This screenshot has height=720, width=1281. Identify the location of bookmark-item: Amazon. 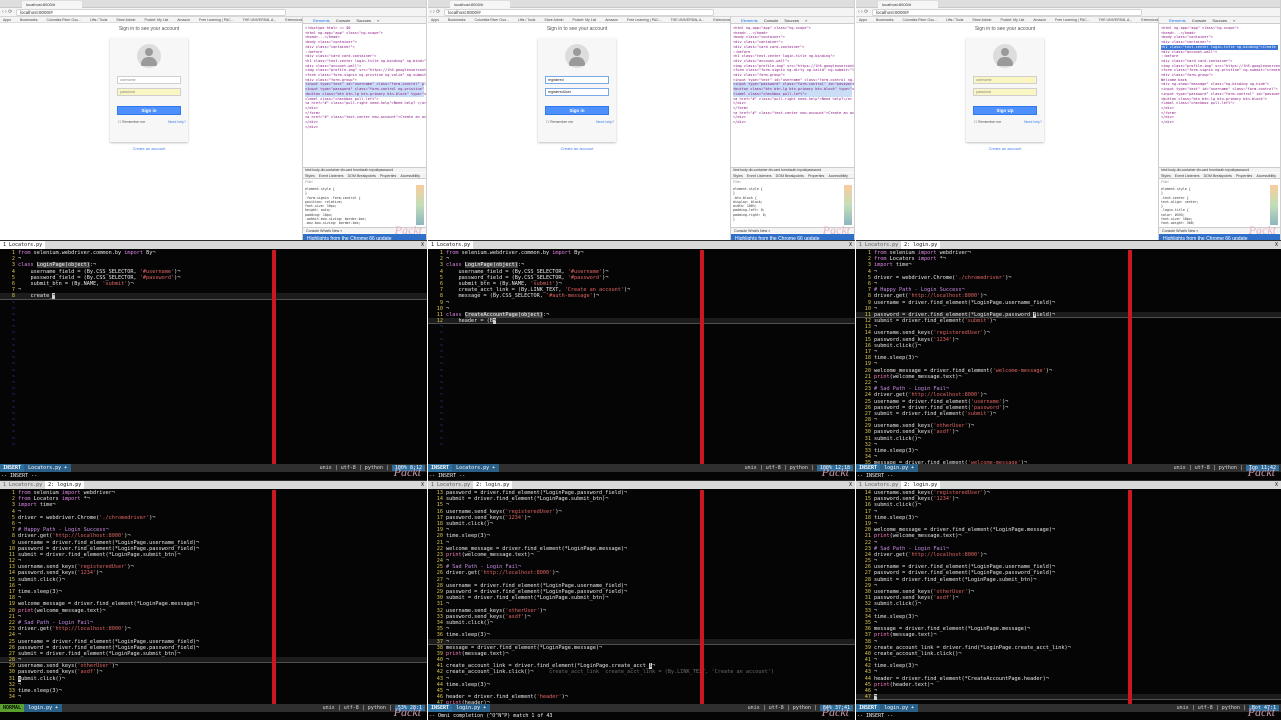
(183, 20).